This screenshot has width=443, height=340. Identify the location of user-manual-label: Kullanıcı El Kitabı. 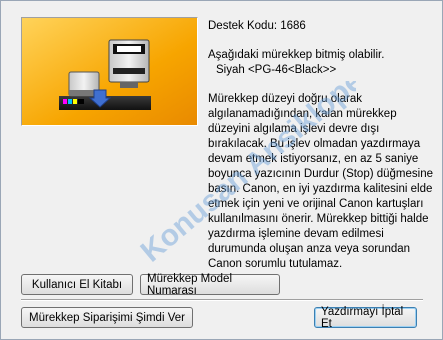
(77, 284).